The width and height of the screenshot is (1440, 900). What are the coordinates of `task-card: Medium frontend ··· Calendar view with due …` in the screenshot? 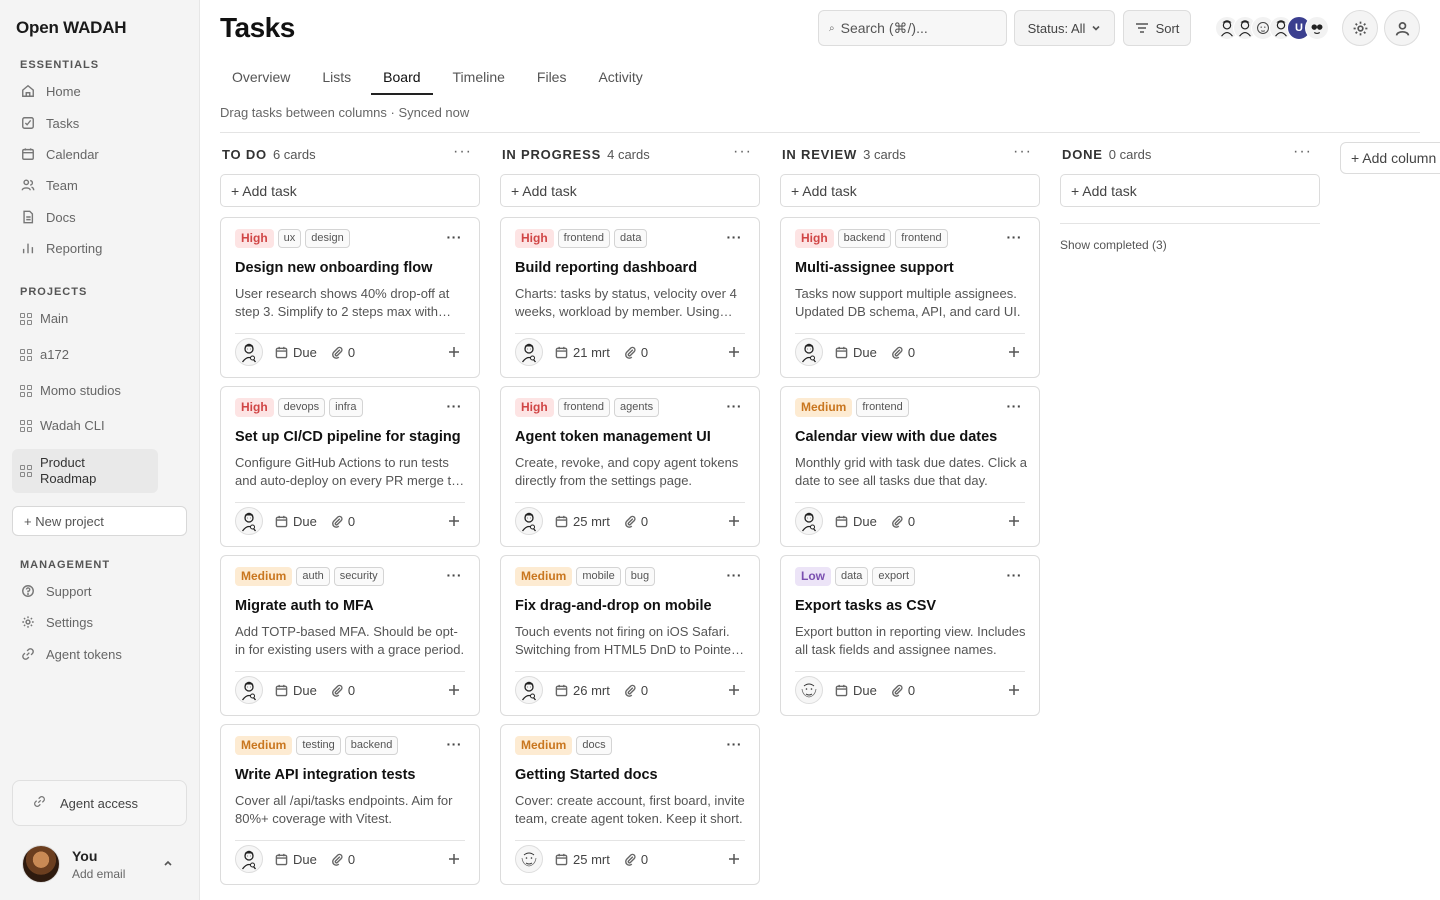 It's located at (910, 466).